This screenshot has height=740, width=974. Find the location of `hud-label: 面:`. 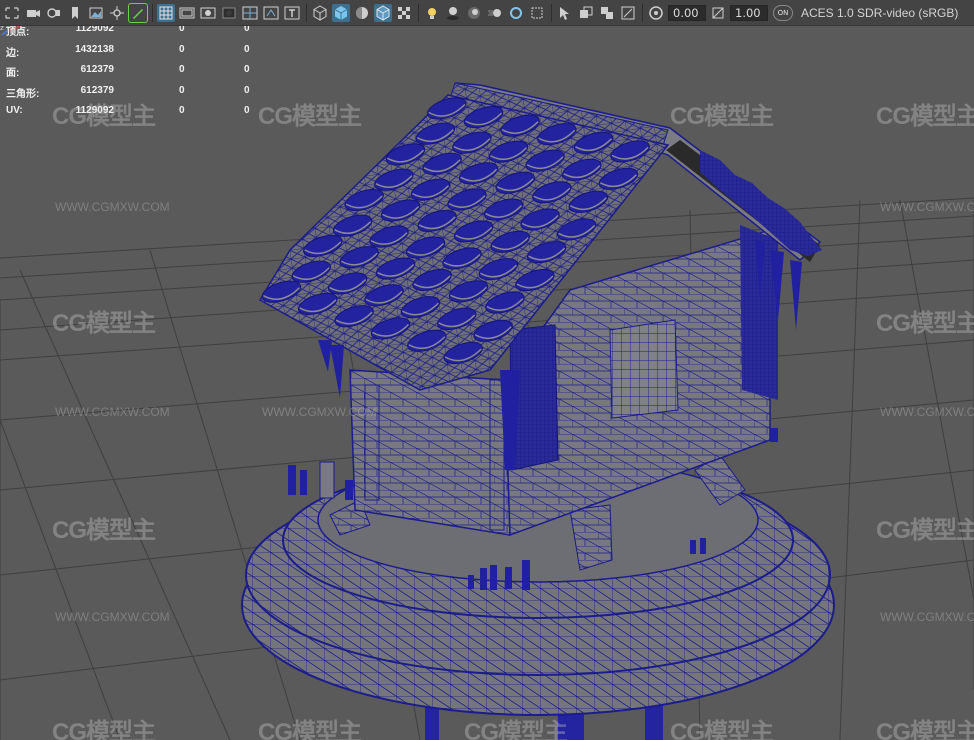

hud-label: 面: is located at coordinates (13, 73).